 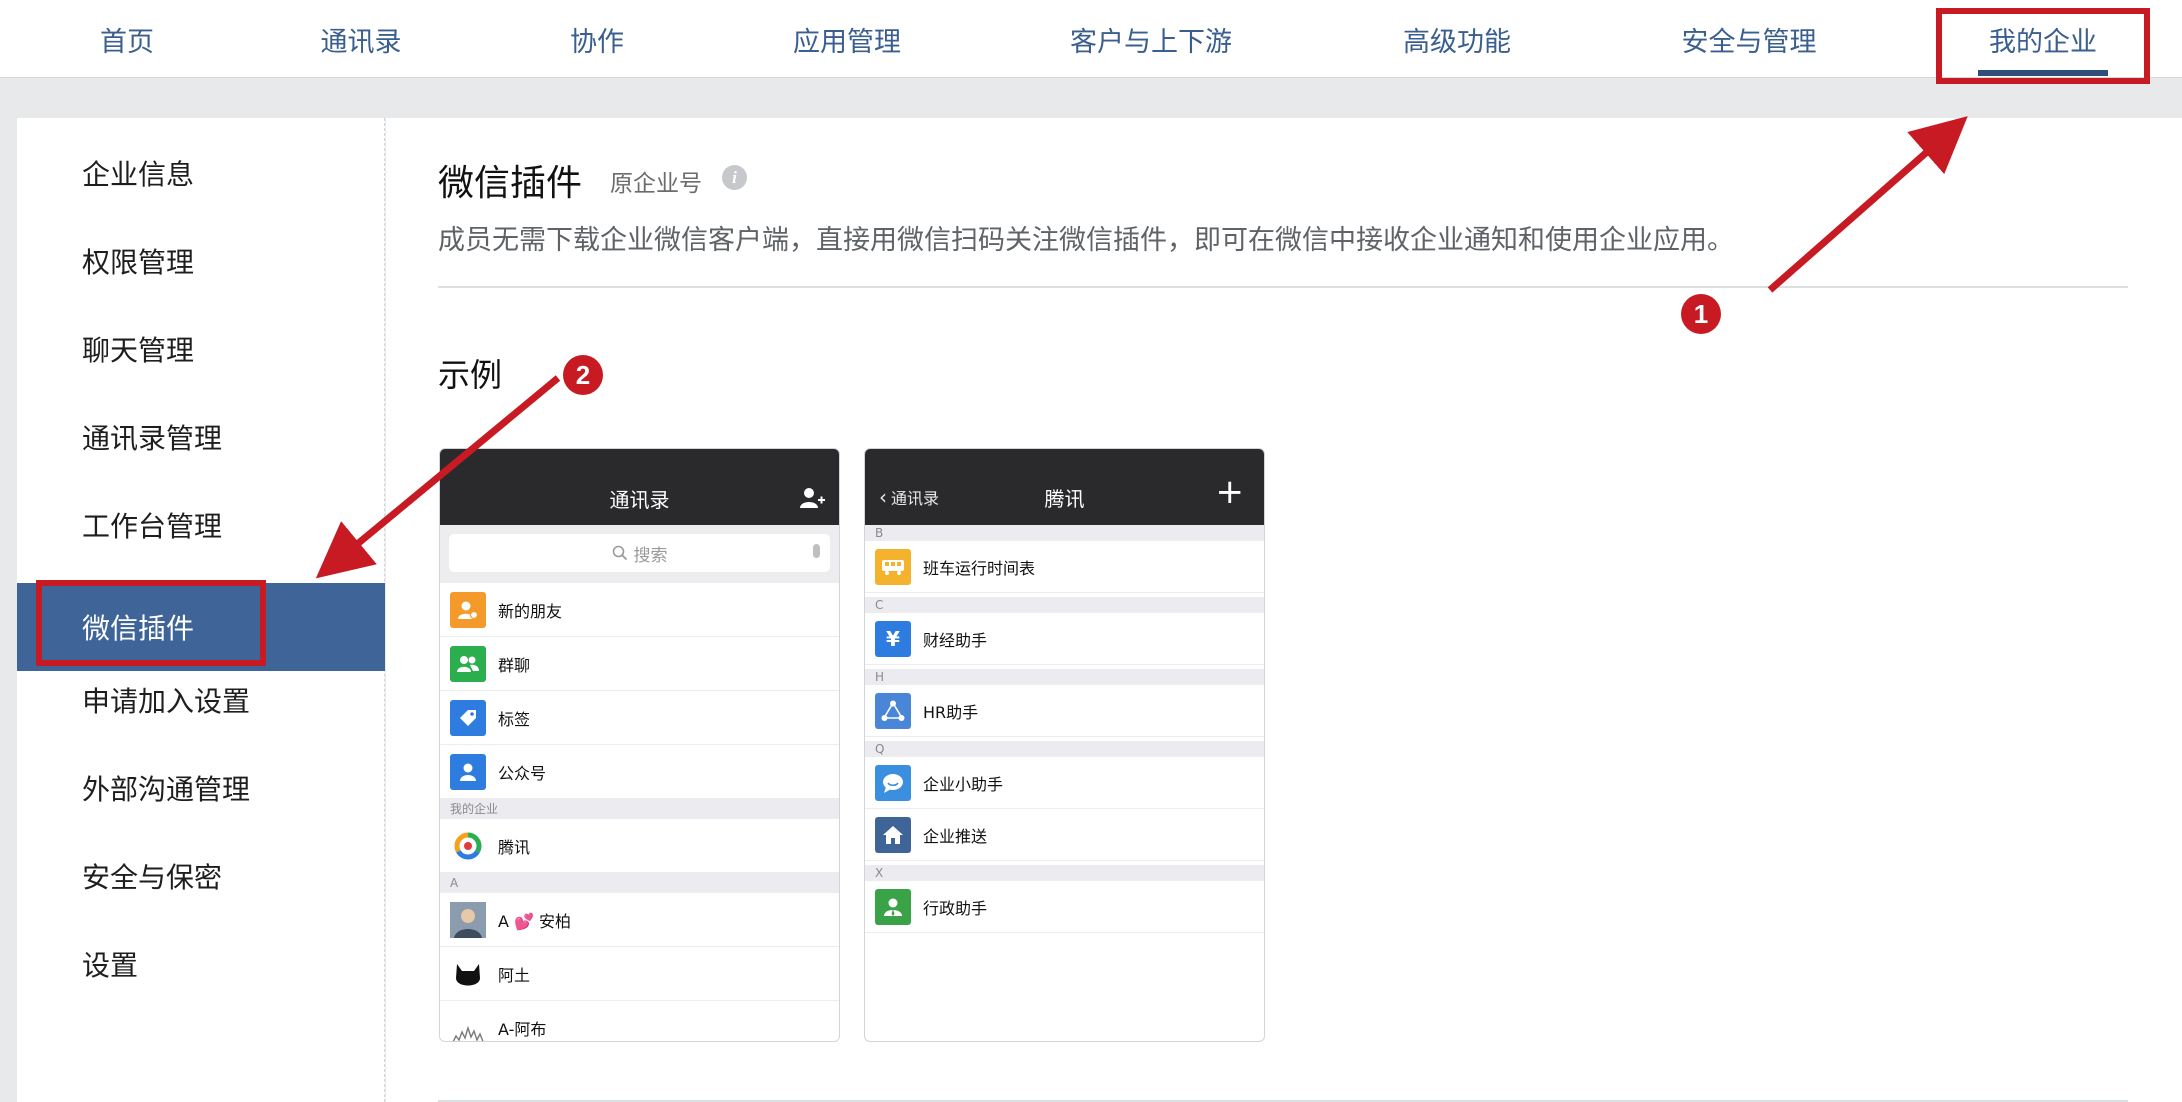 What do you see at coordinates (1064, 533) in the screenshot?
I see `section-header-b: B` at bounding box center [1064, 533].